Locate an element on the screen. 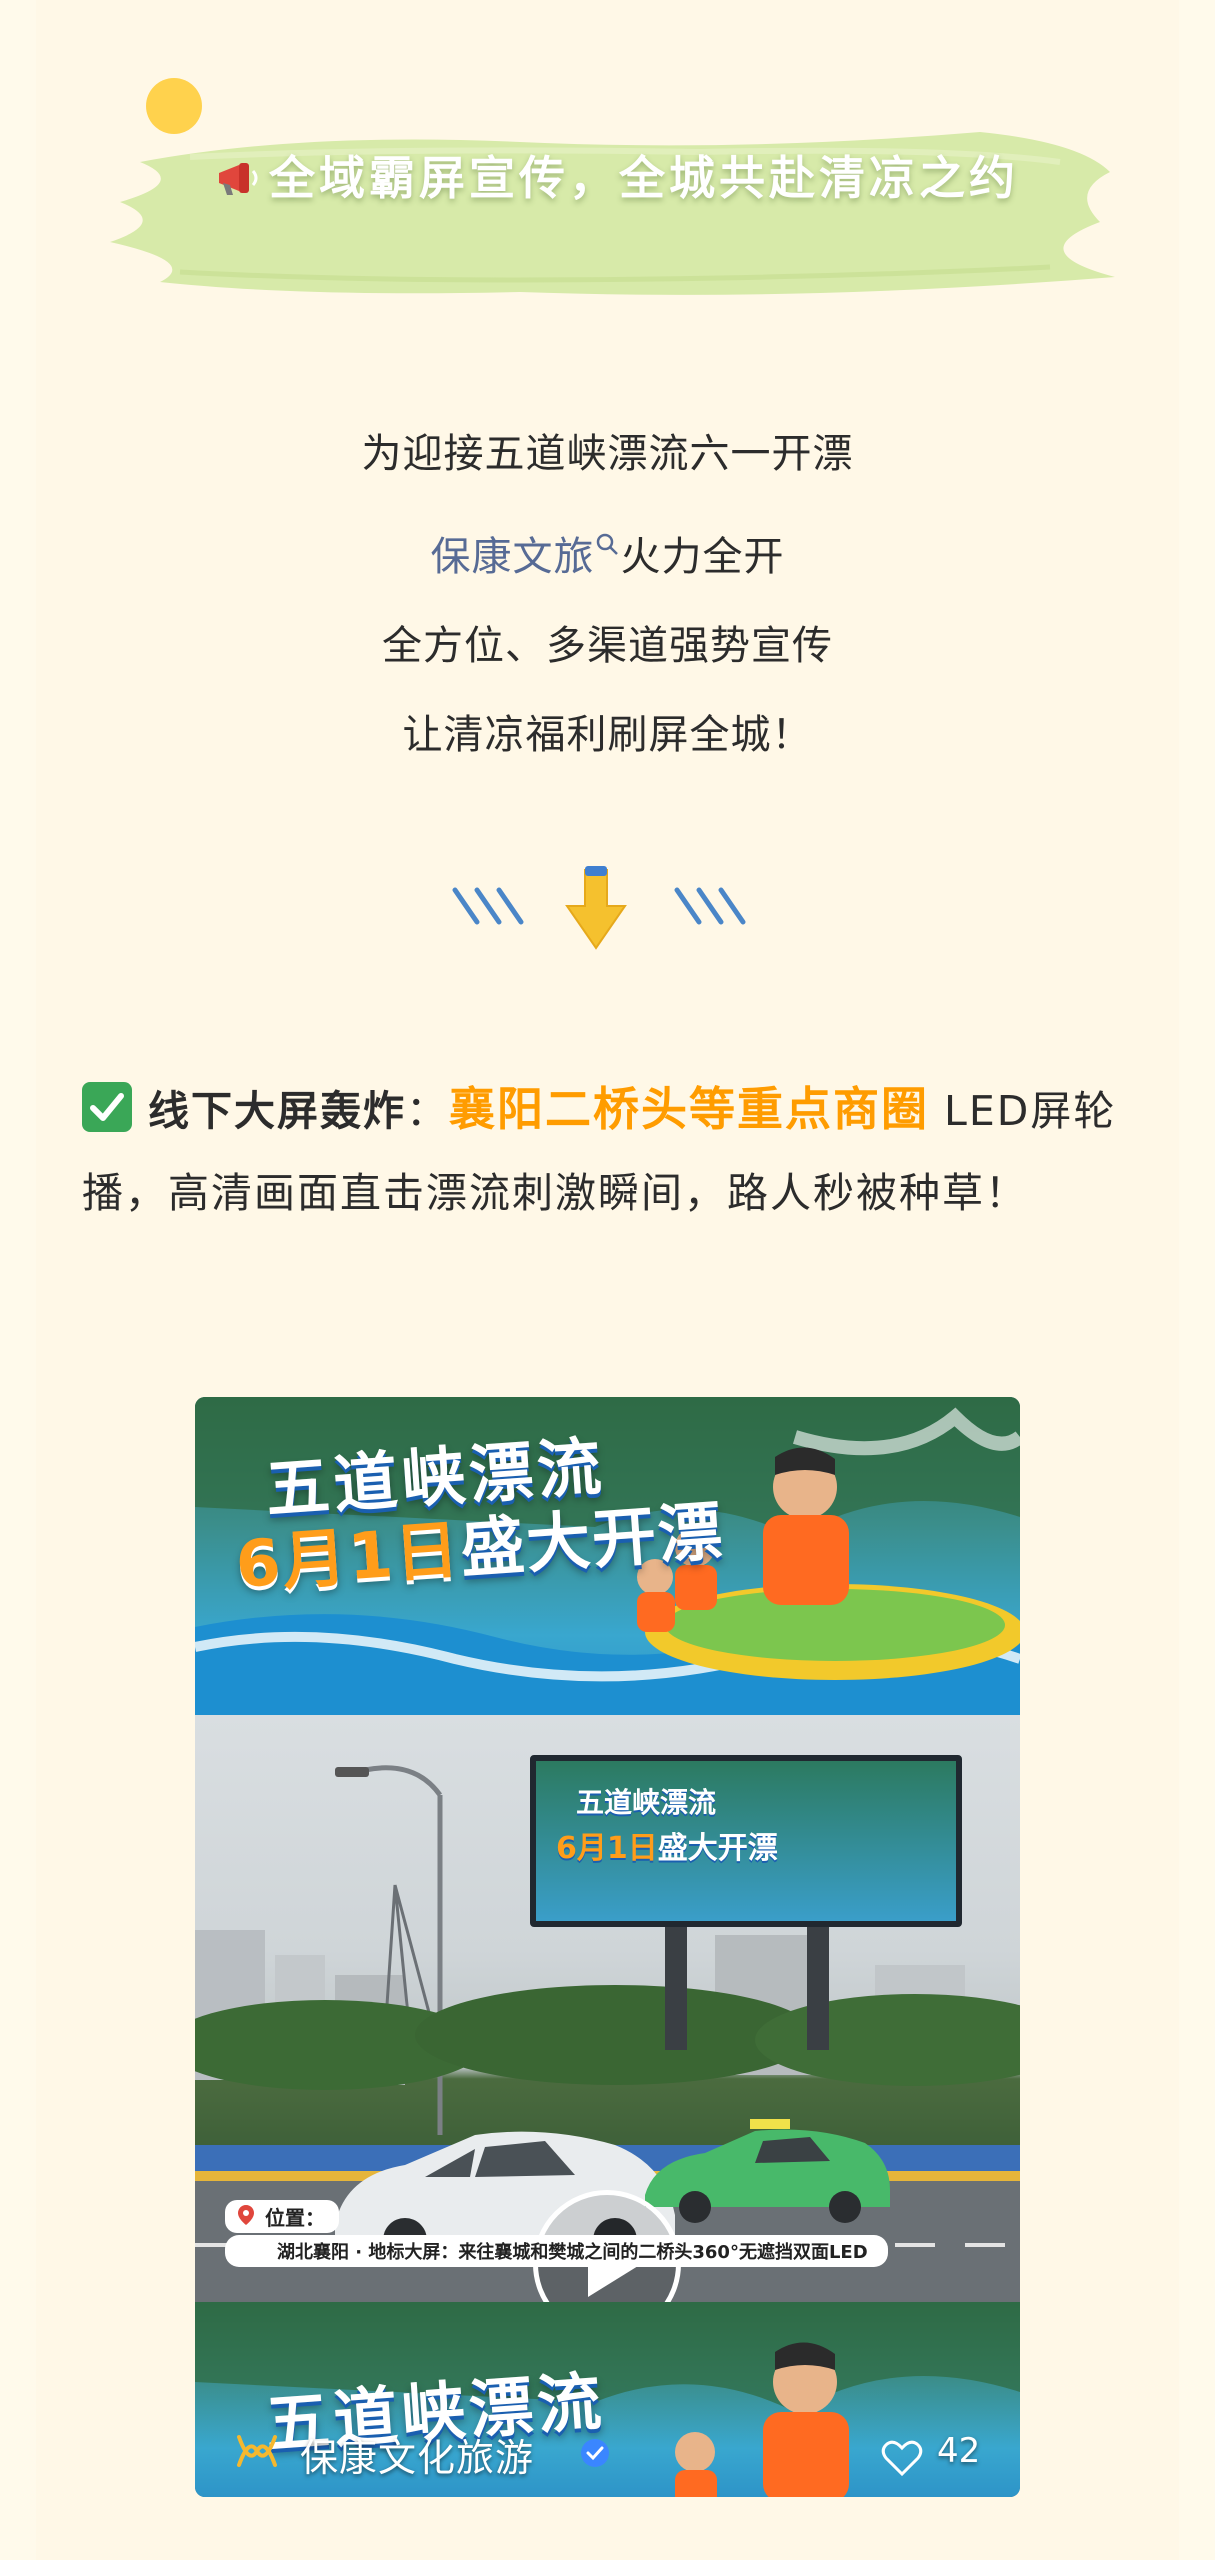 This screenshot has width=1215, height=2560. account-link: 保康文旅 is located at coordinates (513, 557).